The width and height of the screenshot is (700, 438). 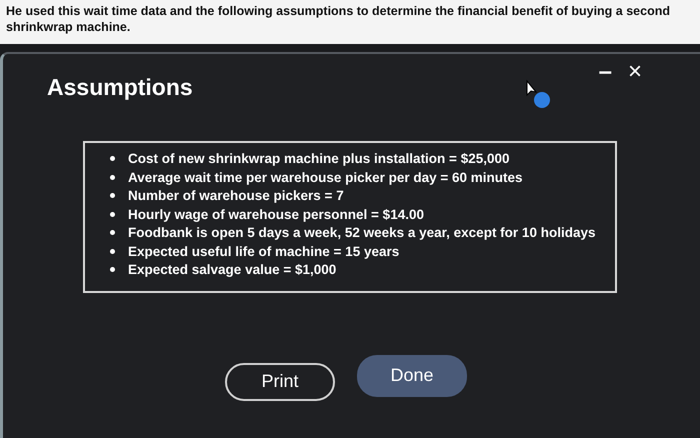 I want to click on minimize-button: –, so click(x=605, y=72).